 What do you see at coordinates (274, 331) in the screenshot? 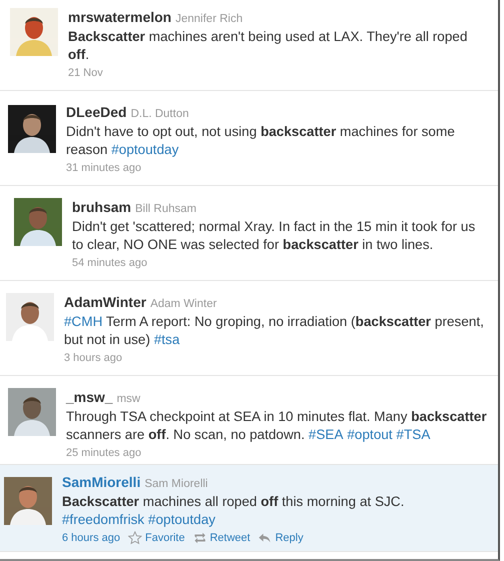
I see `tweet-text: #CMH Term A report: No groping, no irradiation (backscatter present, but not in use) #tsa` at bounding box center [274, 331].